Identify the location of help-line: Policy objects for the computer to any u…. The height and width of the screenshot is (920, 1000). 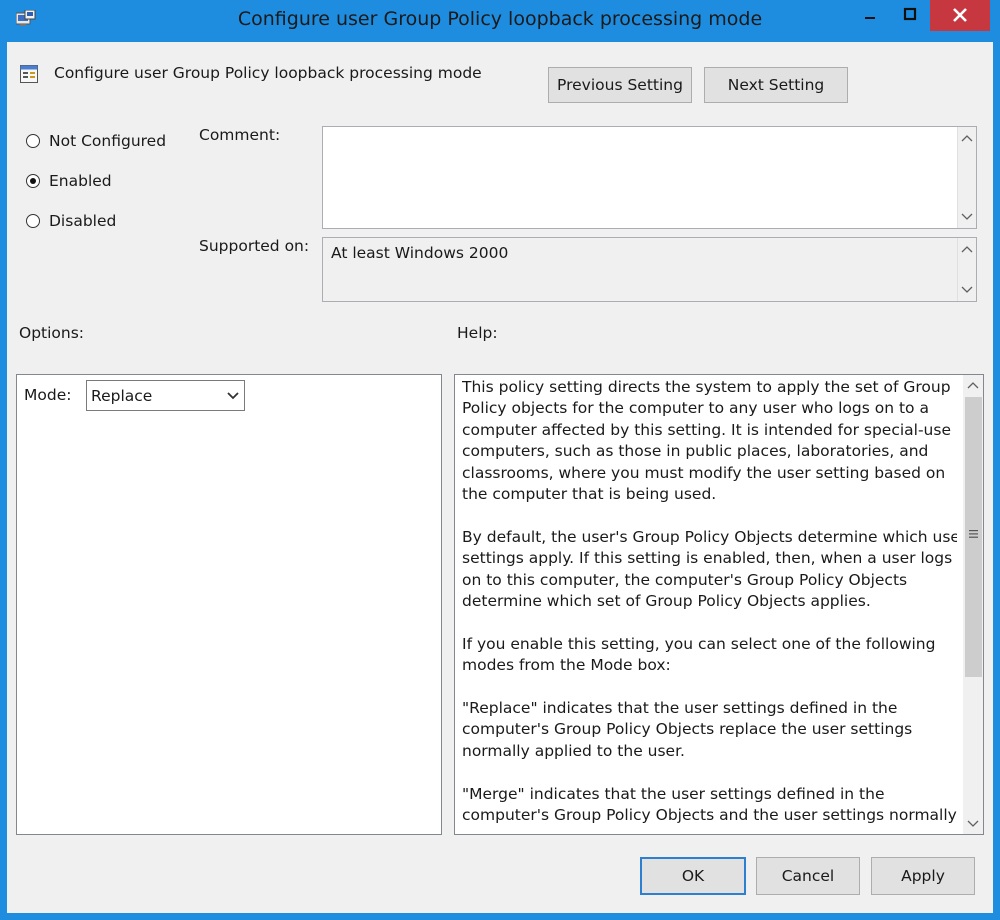
(695, 408).